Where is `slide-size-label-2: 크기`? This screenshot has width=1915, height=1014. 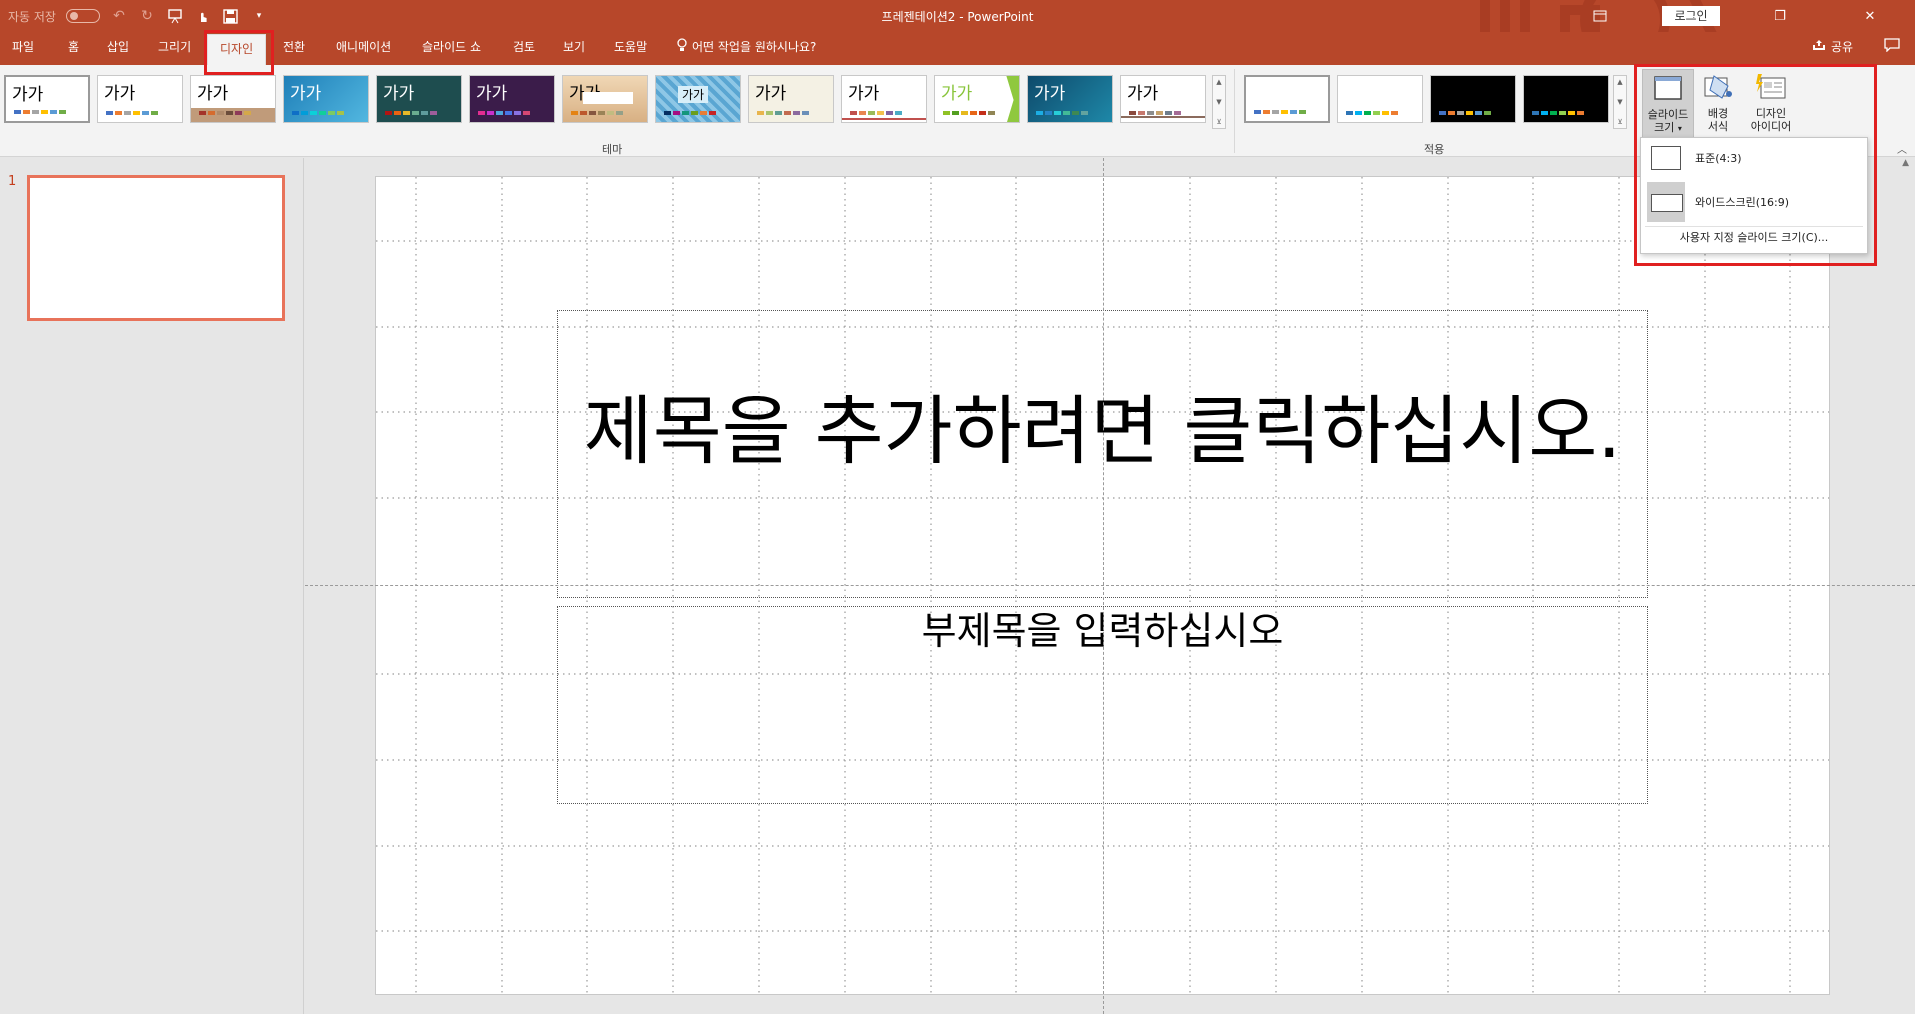
slide-size-label-2: 크기 is located at coordinates (1664, 127).